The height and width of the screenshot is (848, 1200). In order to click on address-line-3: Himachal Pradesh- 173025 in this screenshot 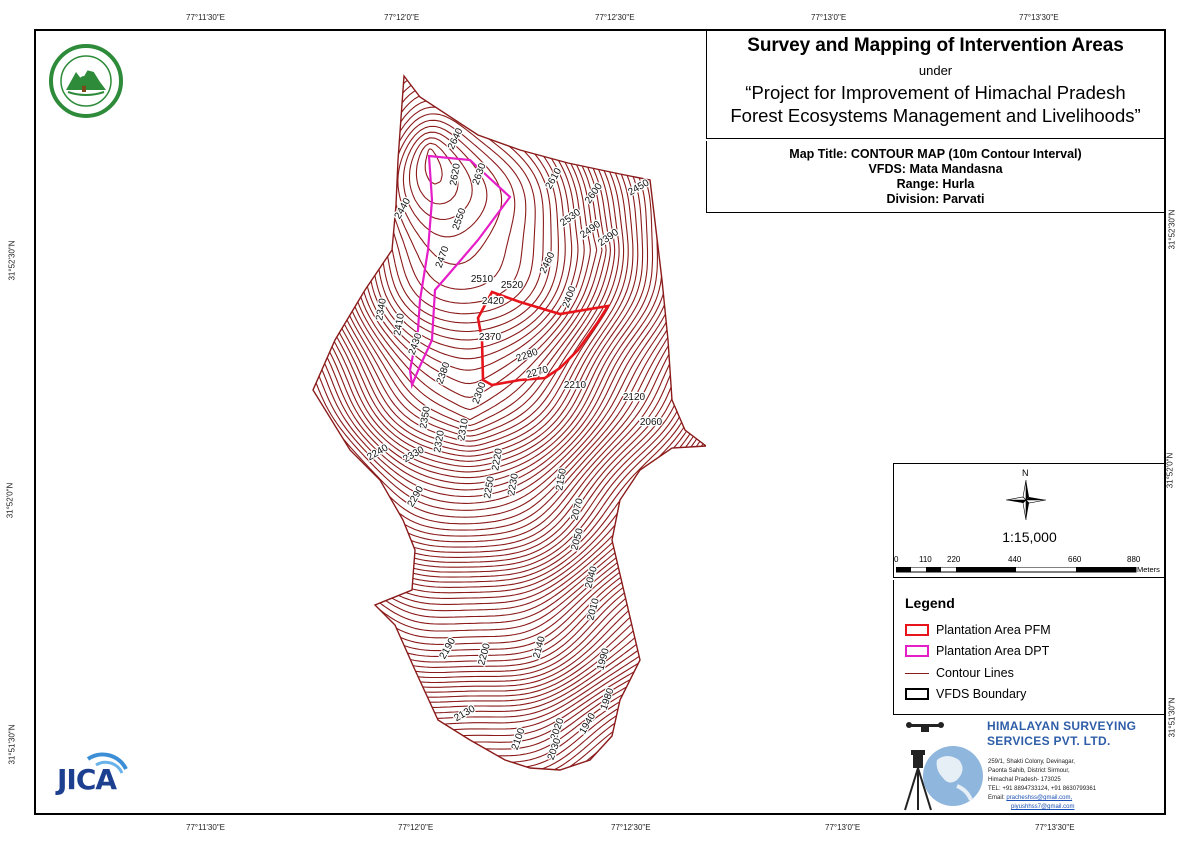, I will do `click(1024, 780)`.